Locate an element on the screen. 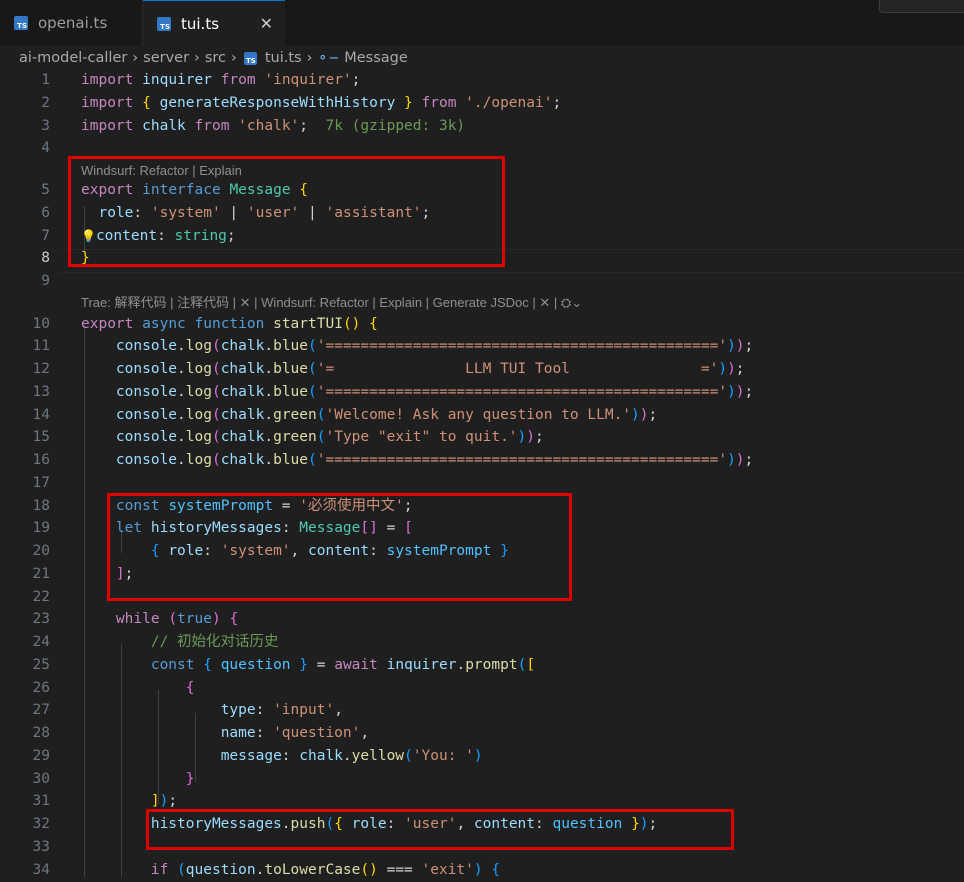 The image size is (964, 882). code-text: let historyMessages: Message[] = [ is located at coordinates (247, 528).